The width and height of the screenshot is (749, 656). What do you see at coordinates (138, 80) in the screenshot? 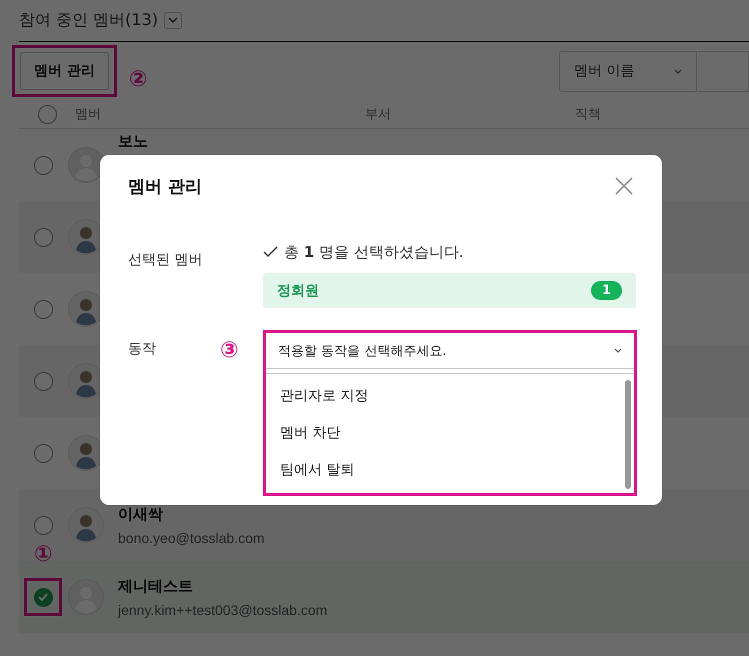
I see `annotation-number: ②` at bounding box center [138, 80].